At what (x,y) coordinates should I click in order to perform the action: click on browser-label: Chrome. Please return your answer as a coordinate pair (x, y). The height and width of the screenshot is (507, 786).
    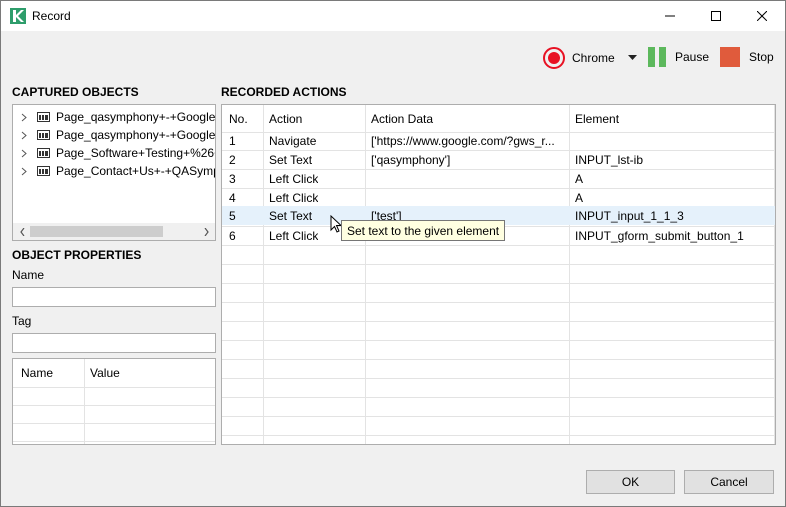
    Looking at the image, I should click on (593, 58).